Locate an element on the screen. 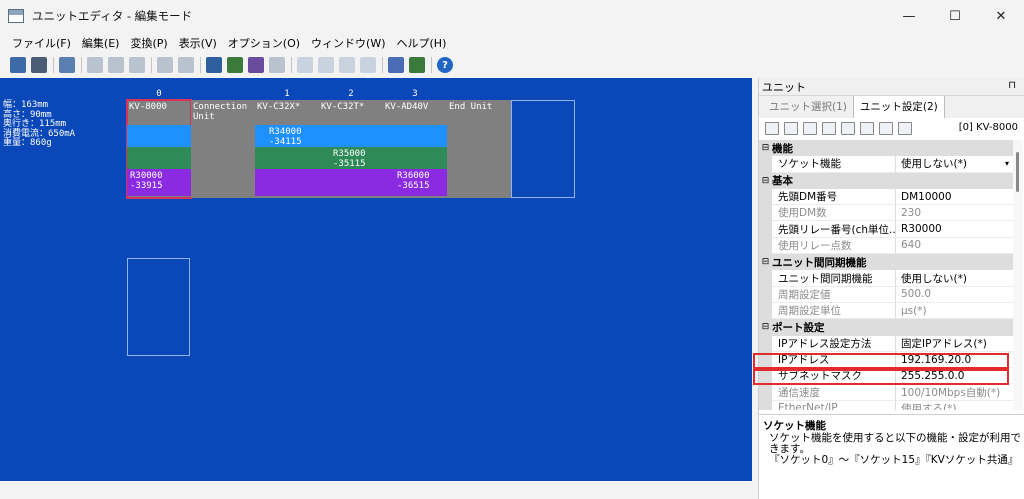  menu-options: オプション(O) is located at coordinates (264, 43).